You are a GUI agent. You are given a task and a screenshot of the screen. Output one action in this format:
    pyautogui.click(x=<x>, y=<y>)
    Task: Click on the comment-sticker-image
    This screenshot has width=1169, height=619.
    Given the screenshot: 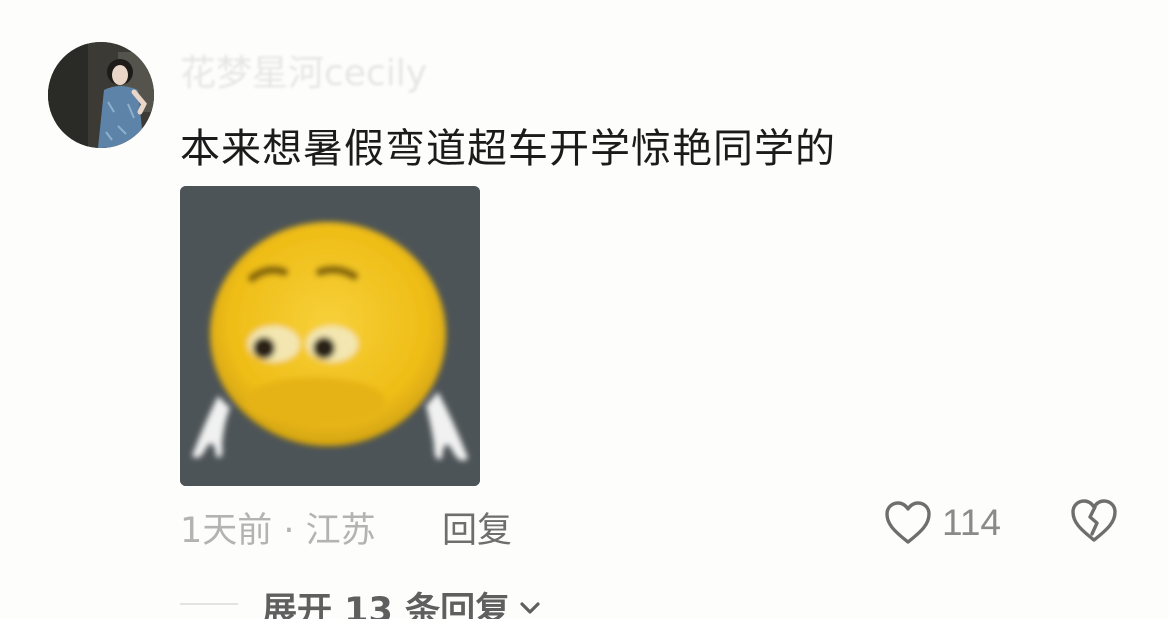 What is the action you would take?
    pyautogui.click(x=330, y=336)
    